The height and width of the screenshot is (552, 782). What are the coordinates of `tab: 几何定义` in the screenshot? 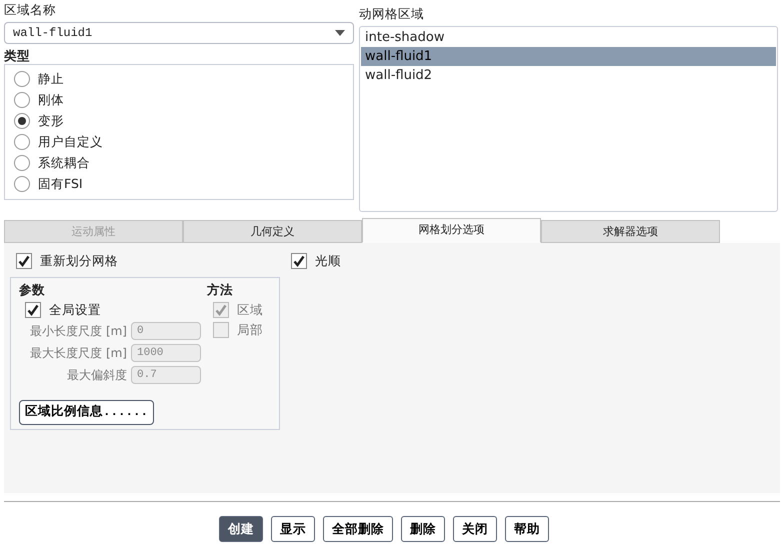 It's located at (272, 231).